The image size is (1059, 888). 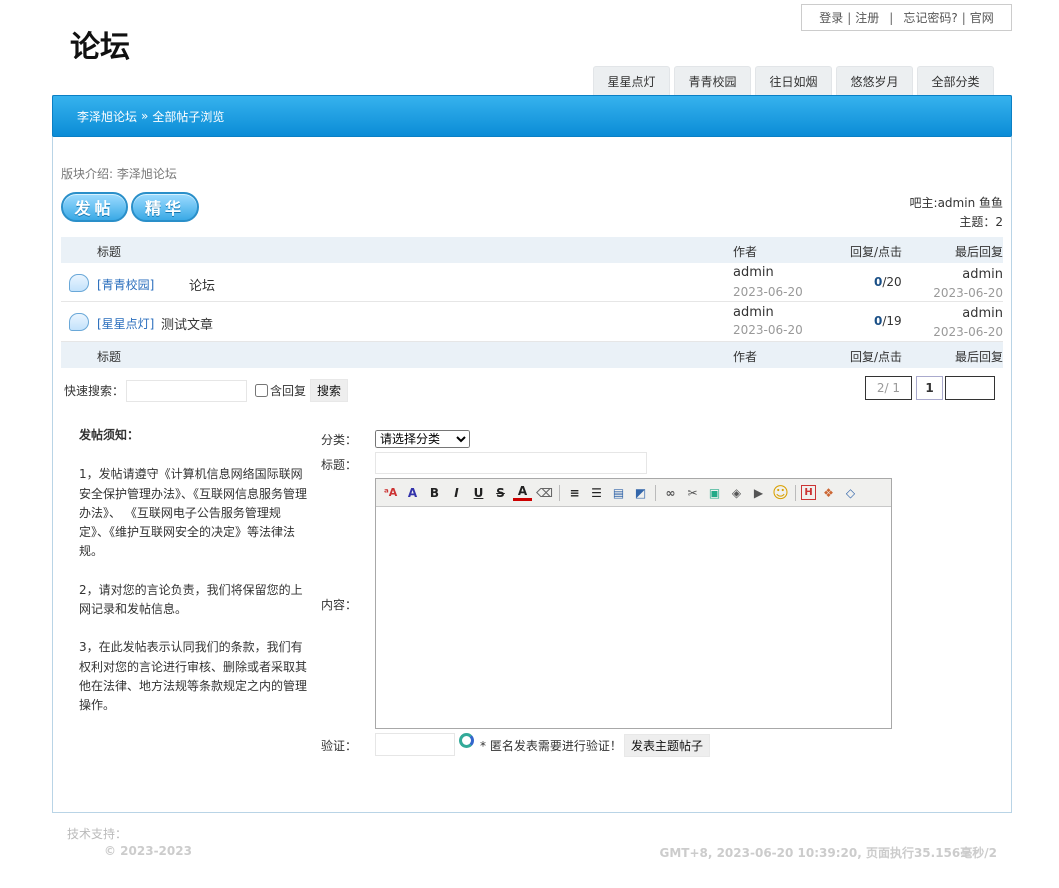 What do you see at coordinates (551, 746) in the screenshot?
I see `verify-hint: * 匿名发表需要进行验证！` at bounding box center [551, 746].